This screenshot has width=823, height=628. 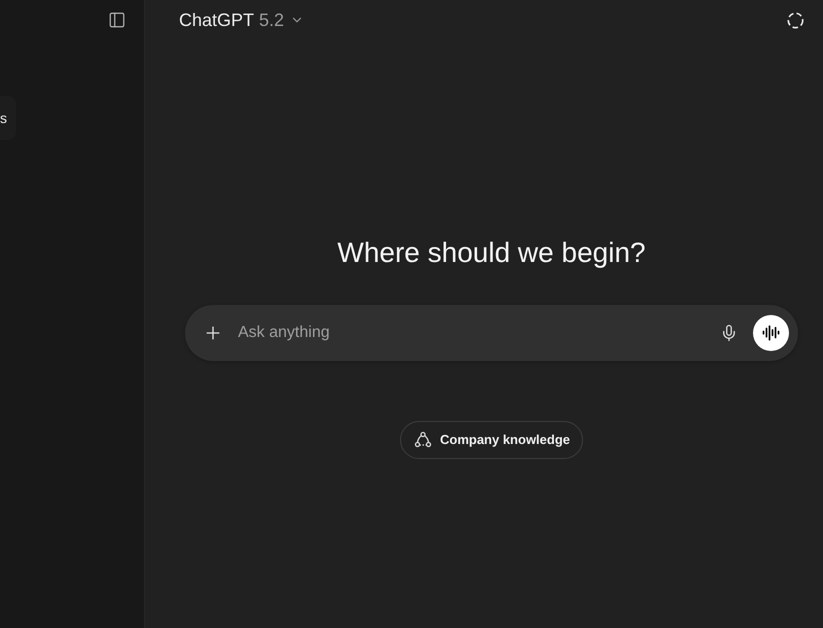 I want to click on sidebar-toggle-icon, so click(x=117, y=20).